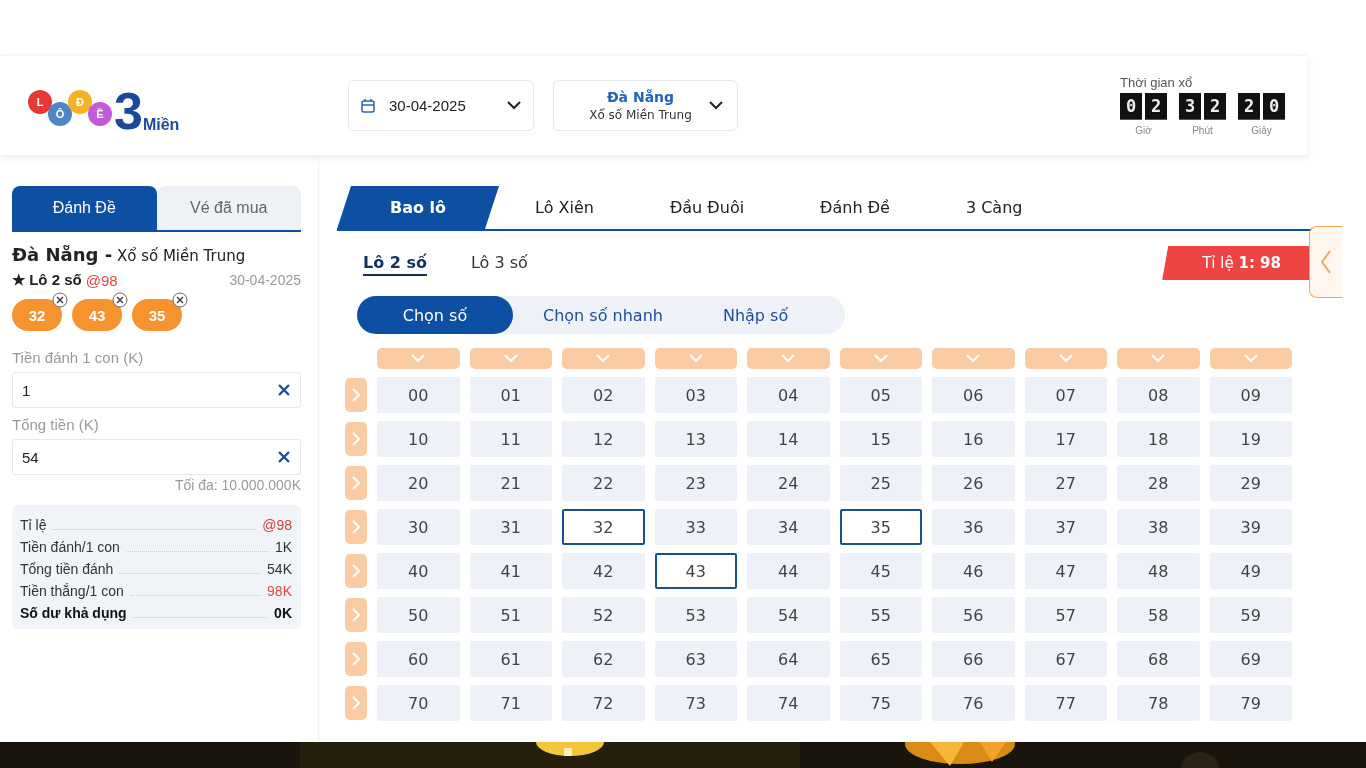 This screenshot has width=1366, height=768. Describe the element at coordinates (1158, 527) in the screenshot. I see `number-cell: 38` at that location.